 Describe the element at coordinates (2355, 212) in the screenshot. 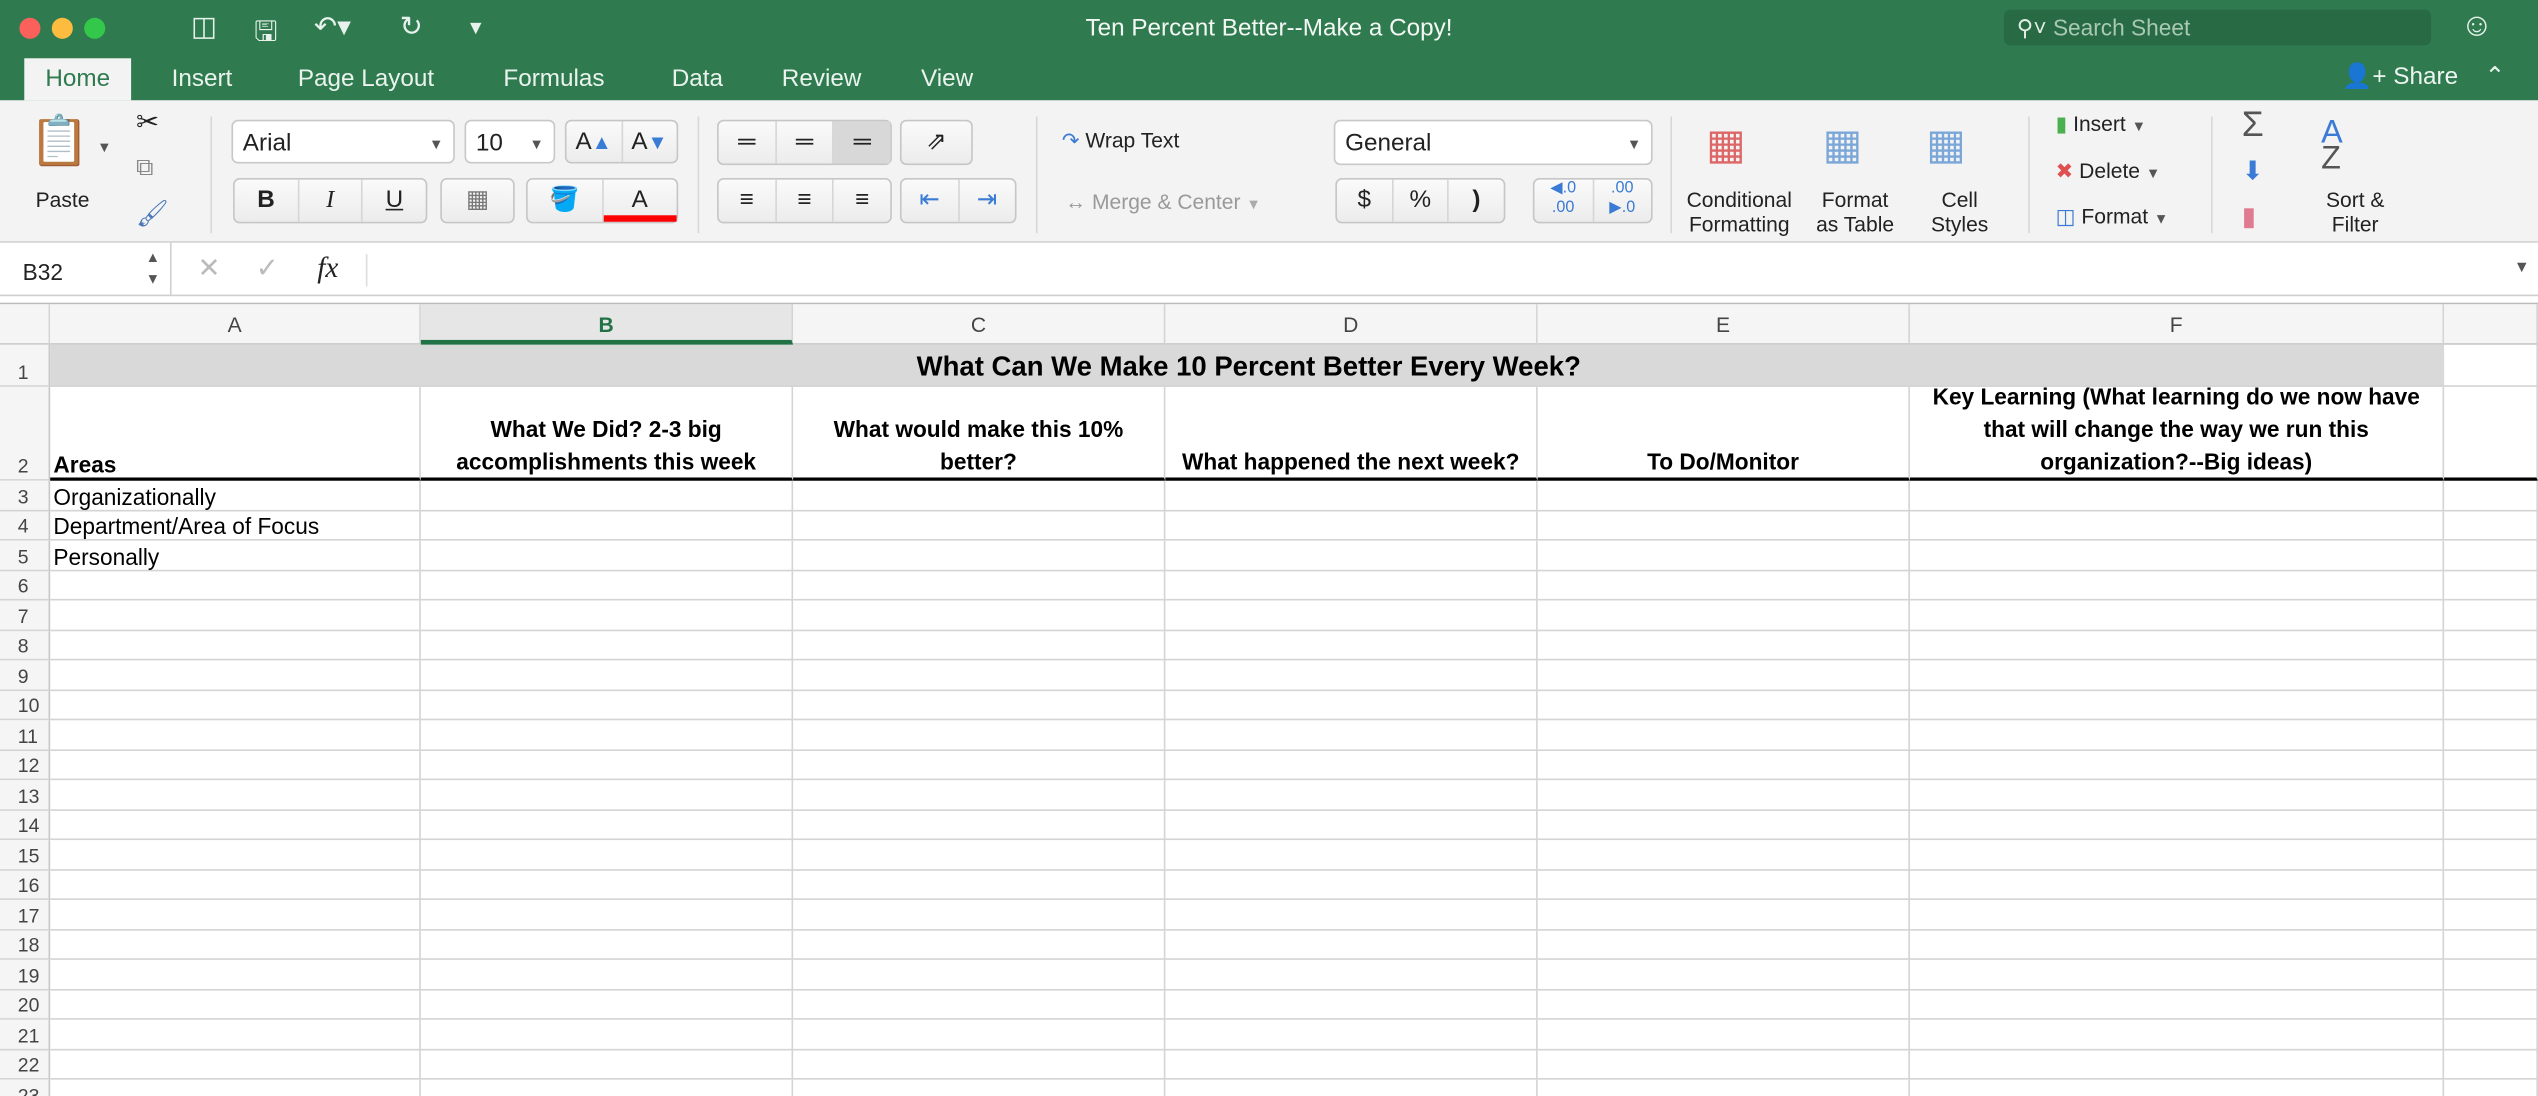

I see `sort-filter-button: Sort & Filter` at that location.